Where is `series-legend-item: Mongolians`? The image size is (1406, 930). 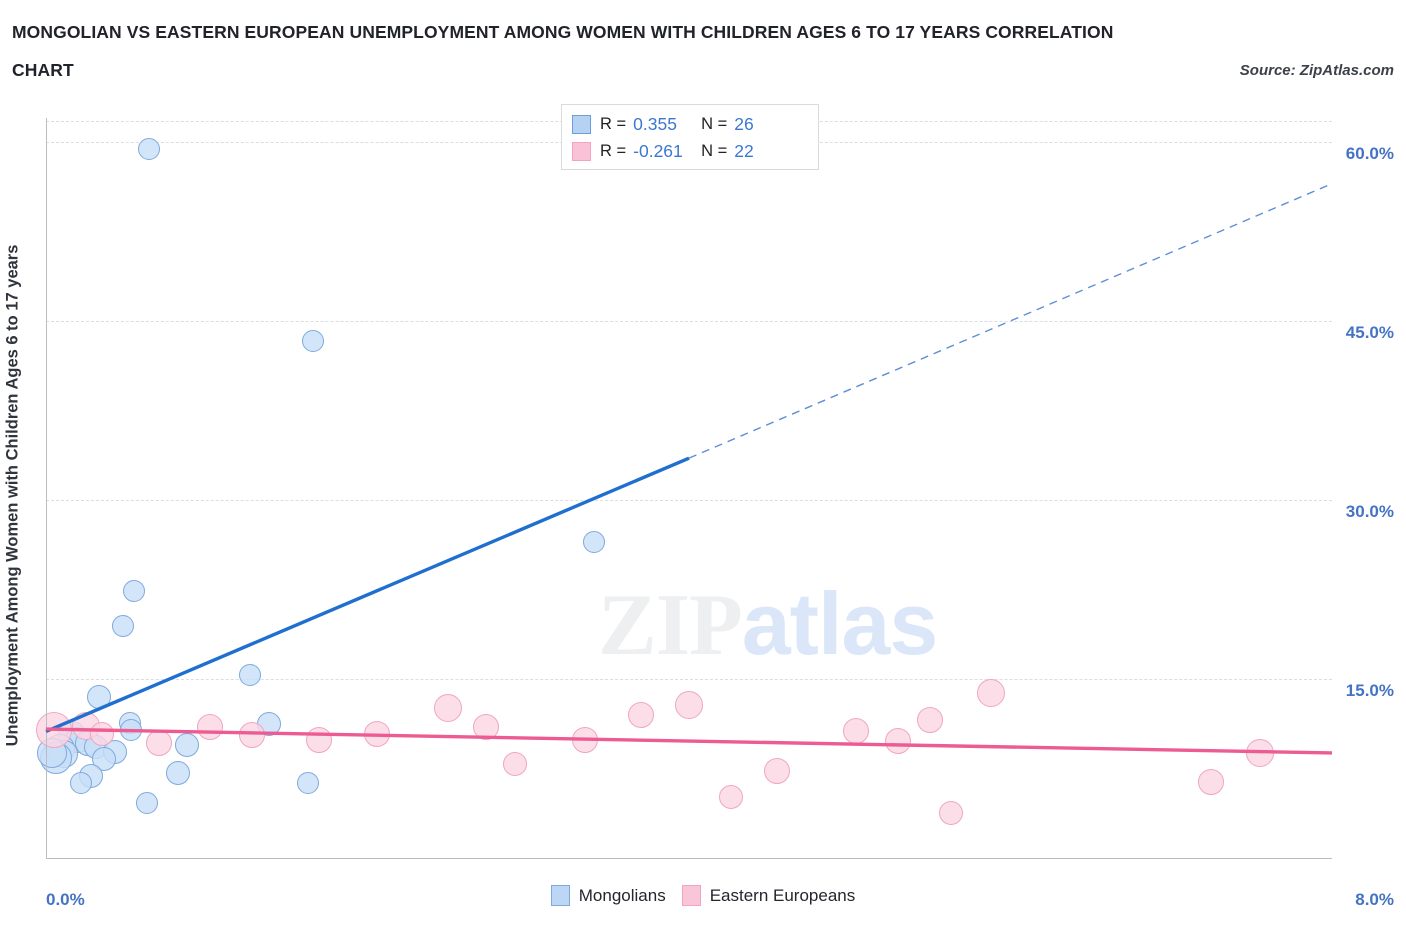
series-legend-item: Mongolians is located at coordinates (608, 895).